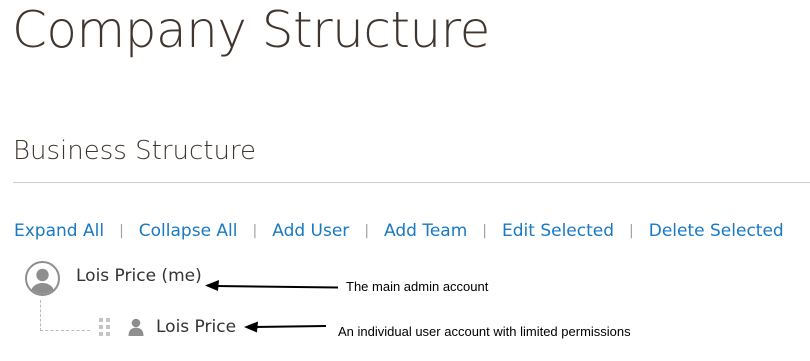 This screenshot has width=810, height=361. I want to click on collapse-all-link: Collapse All, so click(188, 231).